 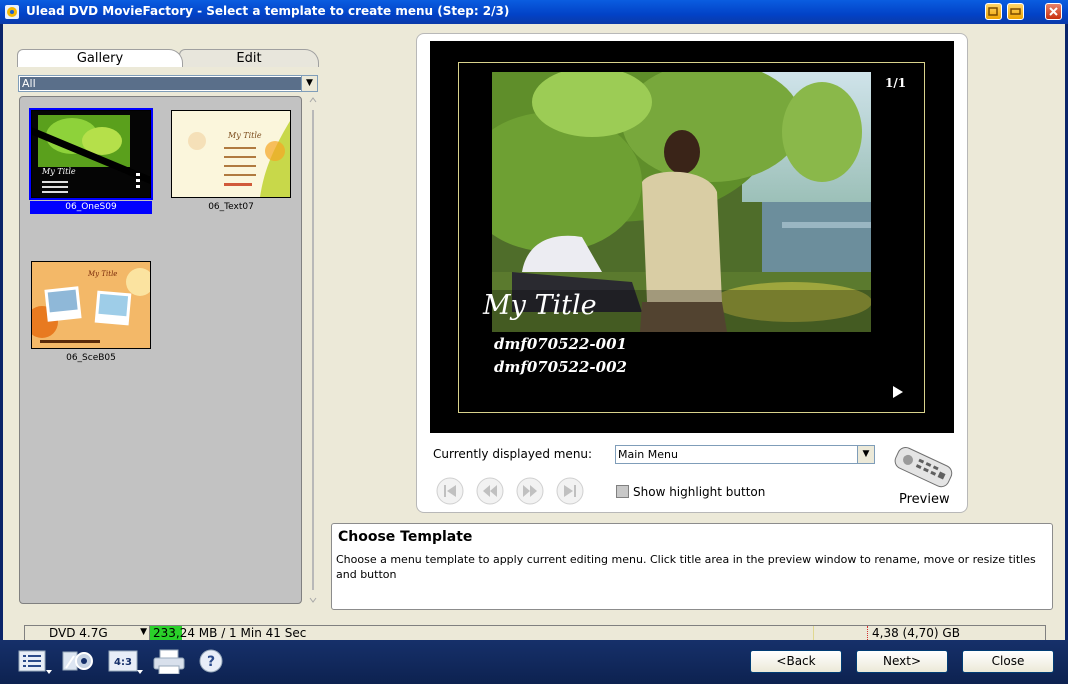 What do you see at coordinates (100, 58) in the screenshot?
I see `tab-gallery: Gallery` at bounding box center [100, 58].